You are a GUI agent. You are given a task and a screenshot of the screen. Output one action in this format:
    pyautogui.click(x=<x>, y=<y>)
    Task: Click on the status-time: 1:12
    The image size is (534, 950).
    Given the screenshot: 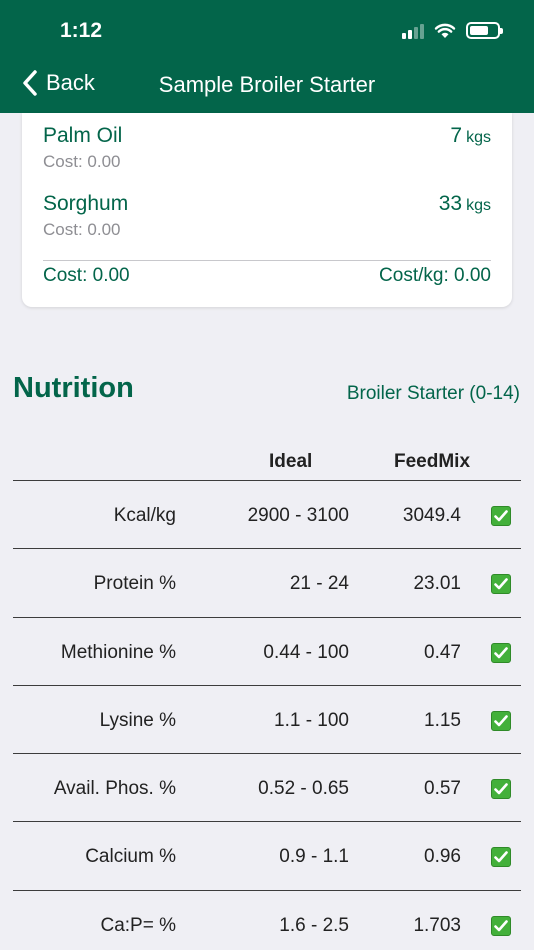 What is the action you would take?
    pyautogui.click(x=81, y=30)
    